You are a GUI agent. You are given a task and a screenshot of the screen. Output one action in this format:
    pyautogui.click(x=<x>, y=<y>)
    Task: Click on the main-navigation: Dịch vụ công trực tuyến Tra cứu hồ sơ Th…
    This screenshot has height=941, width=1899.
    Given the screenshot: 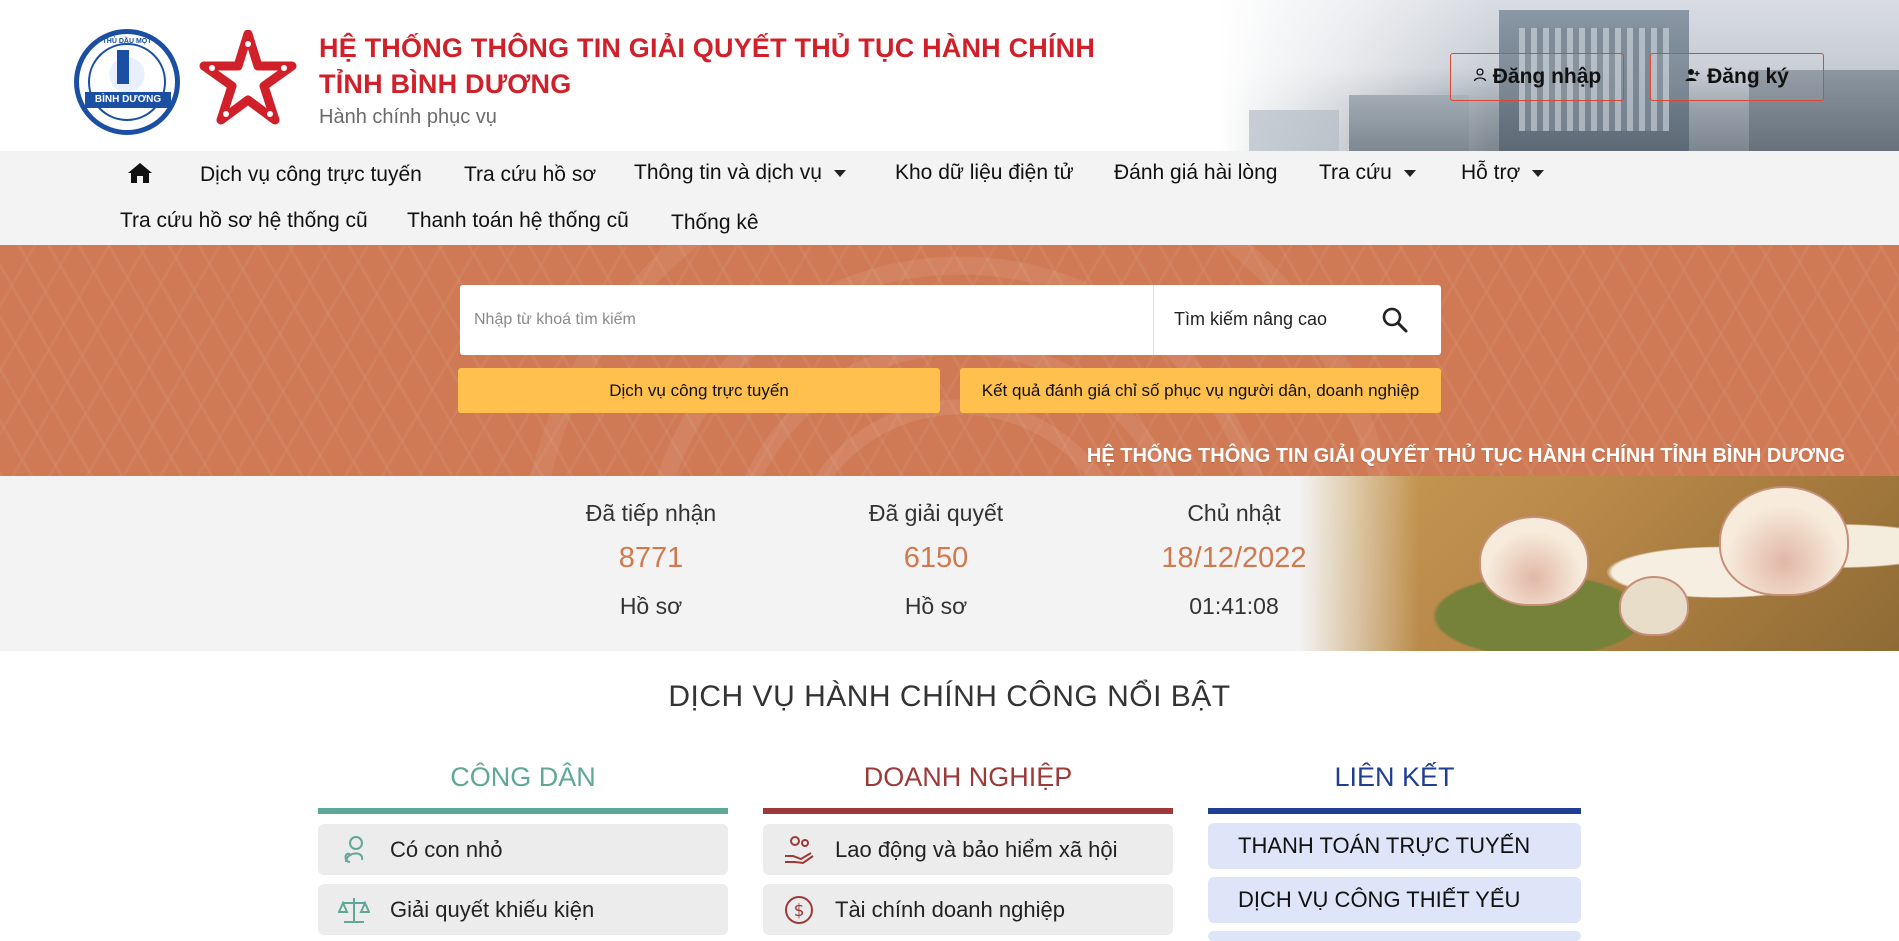 What is the action you would take?
    pyautogui.click(x=949, y=198)
    